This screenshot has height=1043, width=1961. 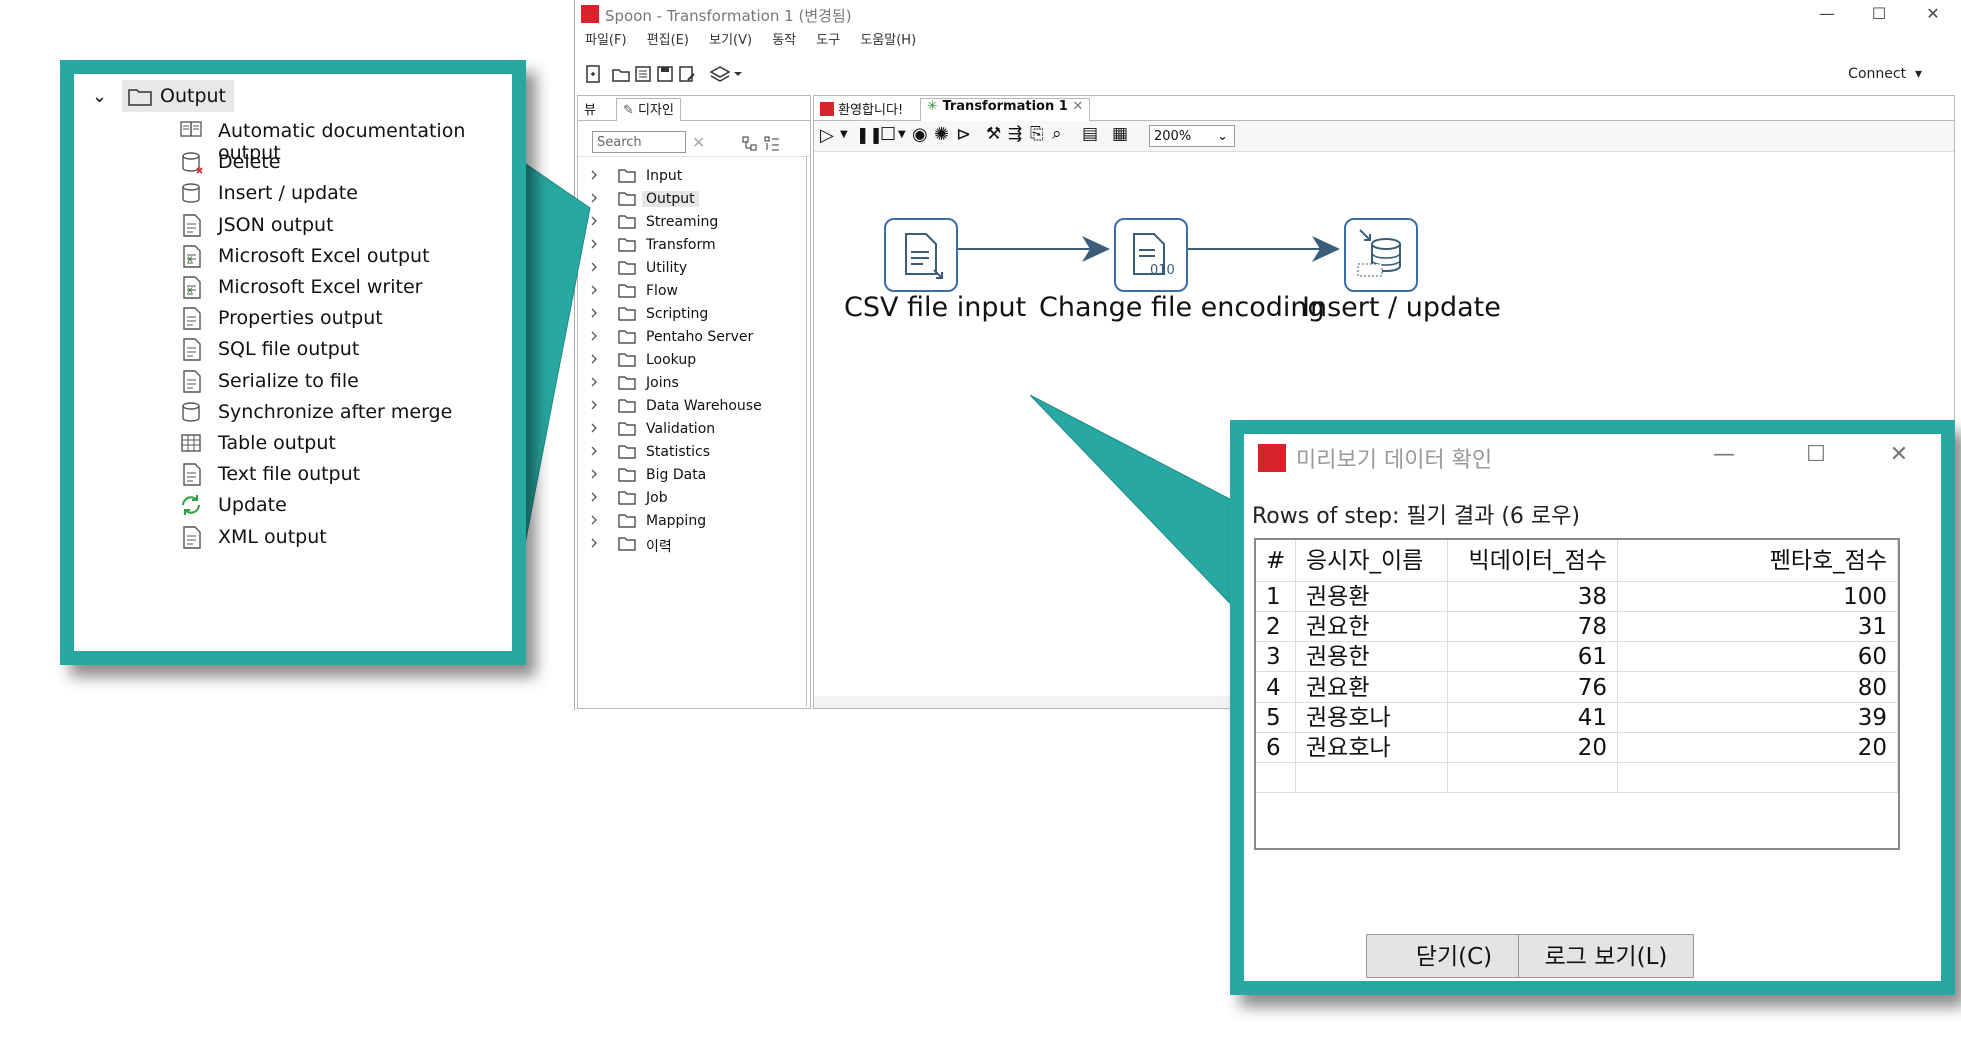 I want to click on row-number-cell: 6, so click(x=1276, y=748).